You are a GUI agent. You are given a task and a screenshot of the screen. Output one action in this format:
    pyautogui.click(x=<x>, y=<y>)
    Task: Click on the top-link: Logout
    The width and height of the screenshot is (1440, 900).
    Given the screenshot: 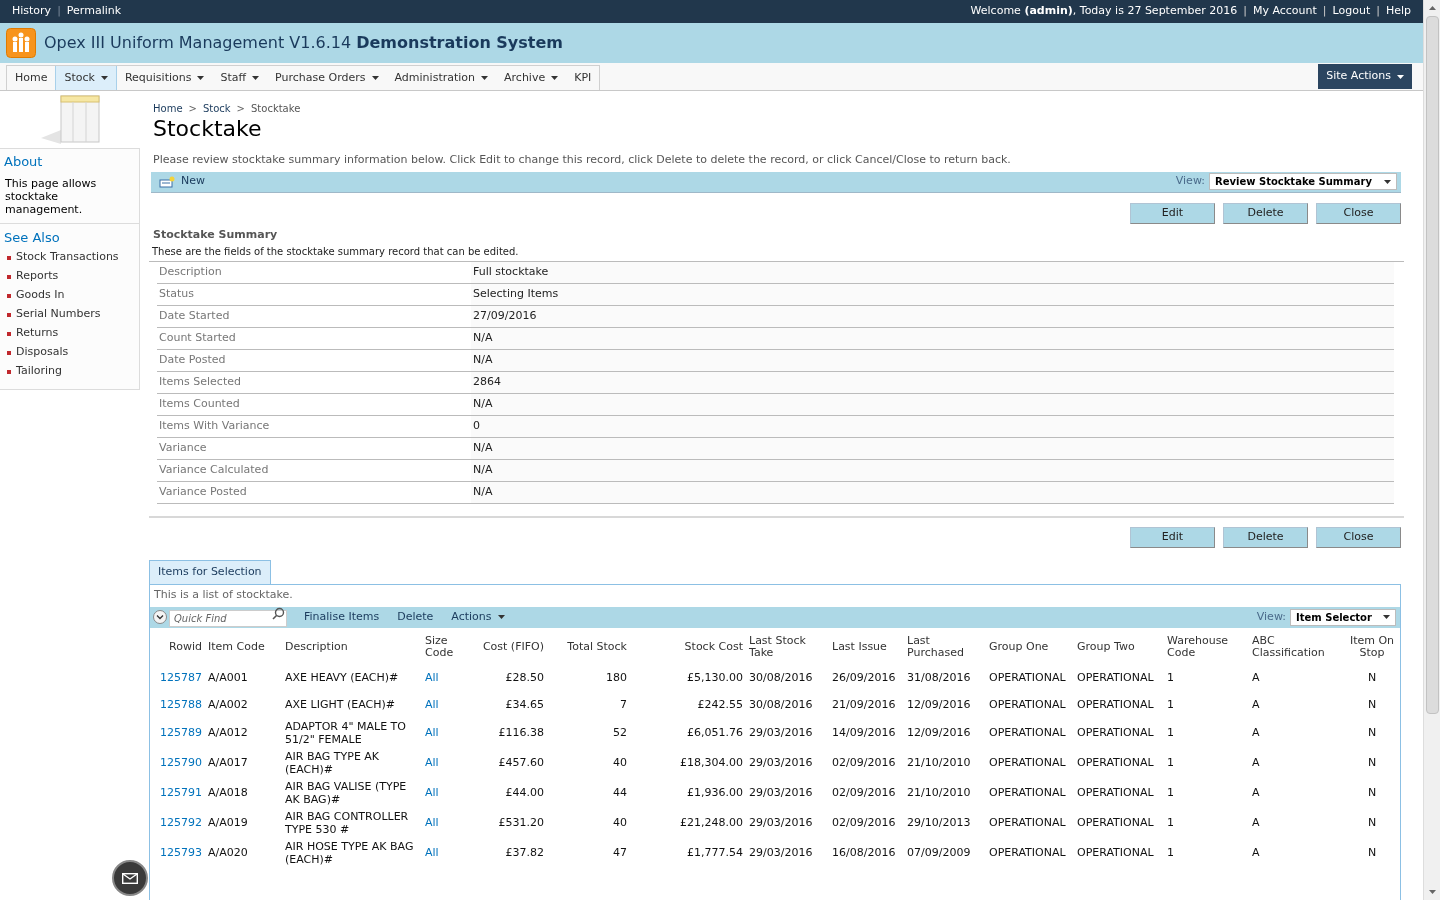 What is the action you would take?
    pyautogui.click(x=1351, y=11)
    